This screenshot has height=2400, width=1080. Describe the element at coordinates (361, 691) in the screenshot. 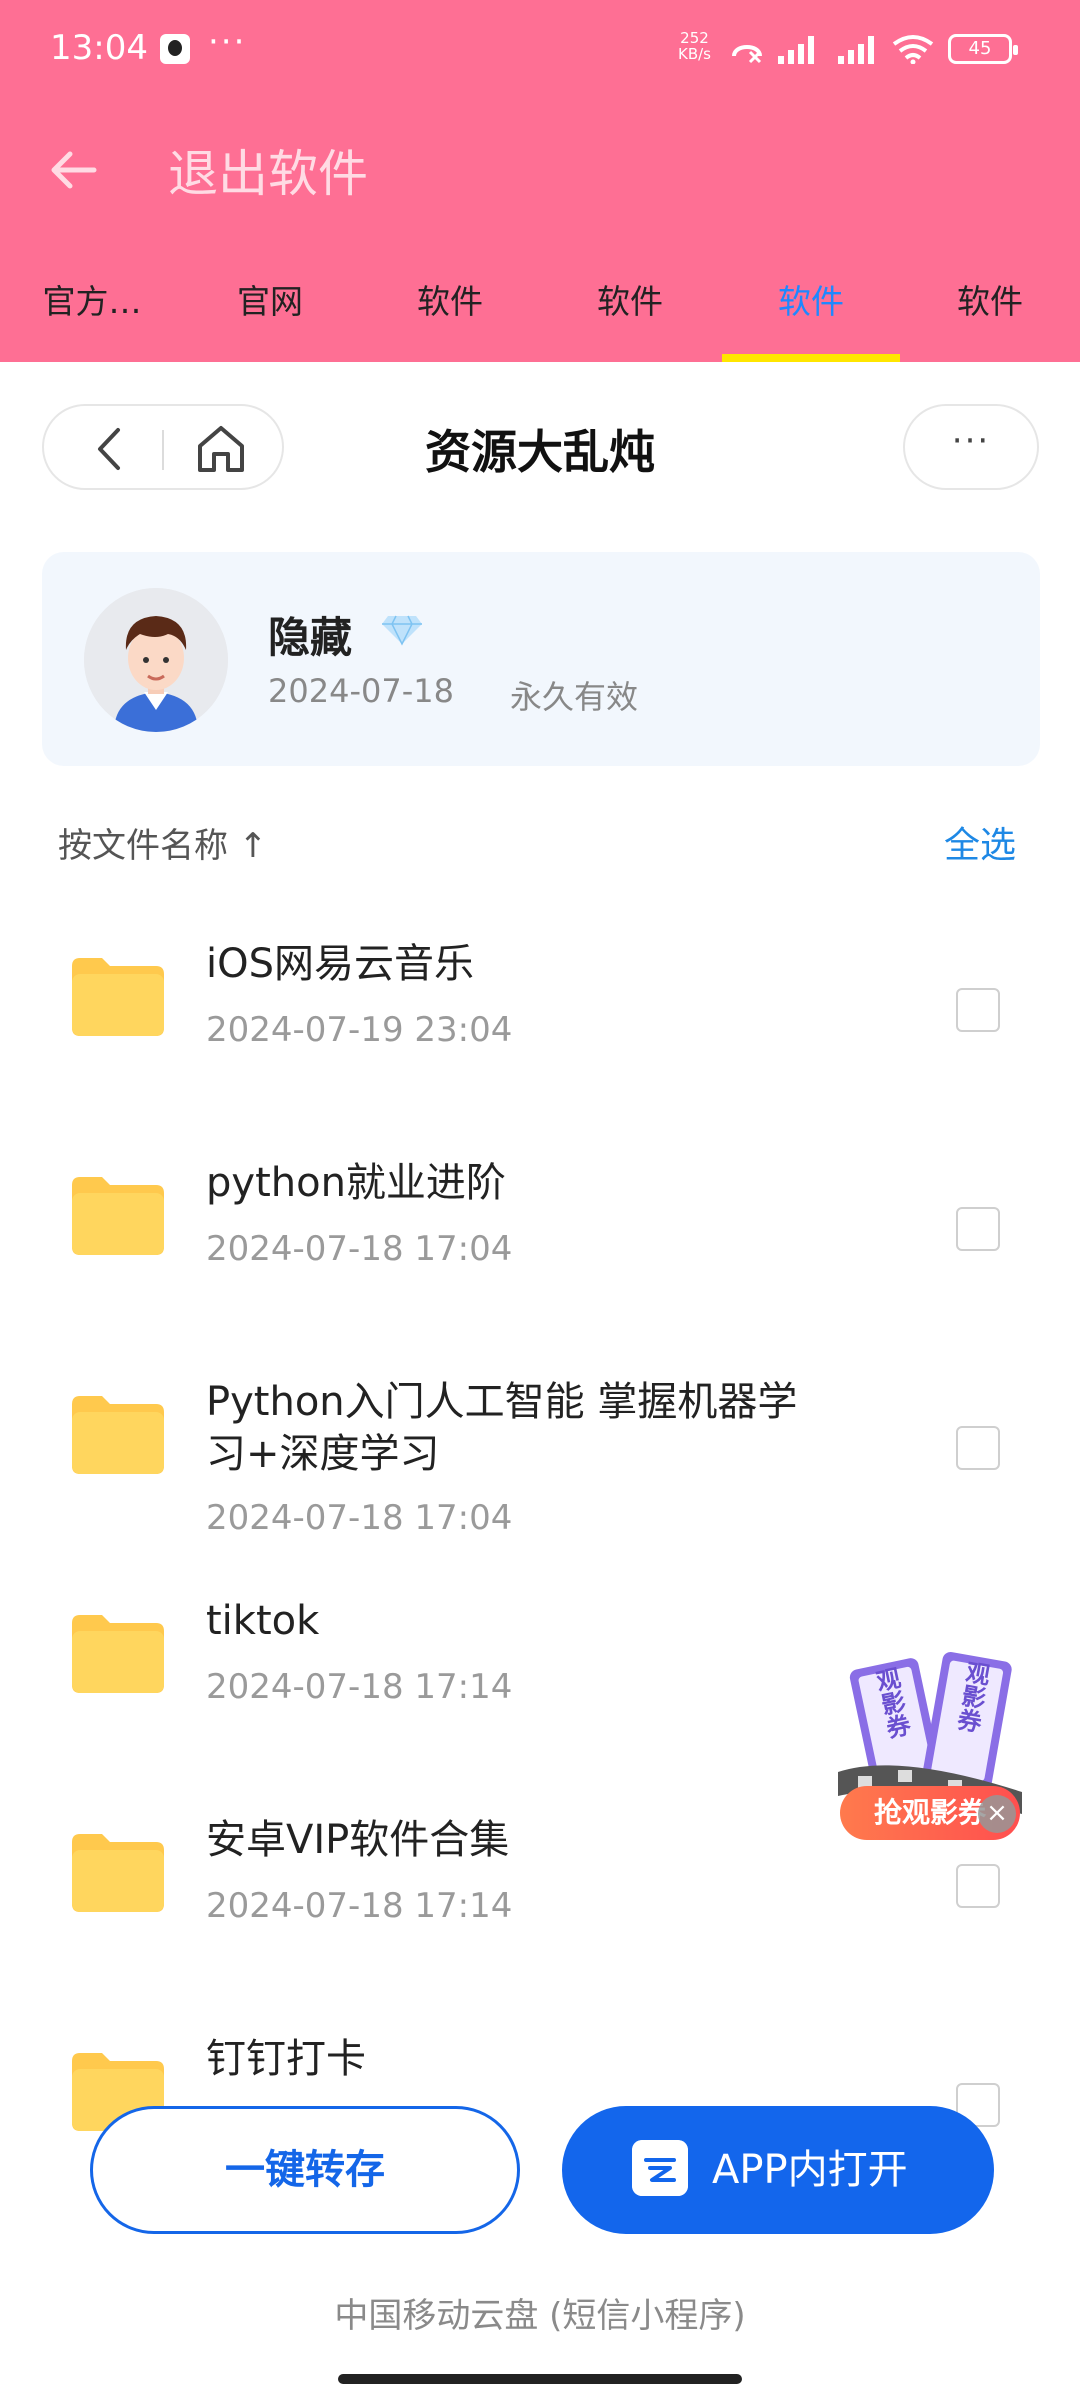

I see `share-date: 2024-07-18` at that location.